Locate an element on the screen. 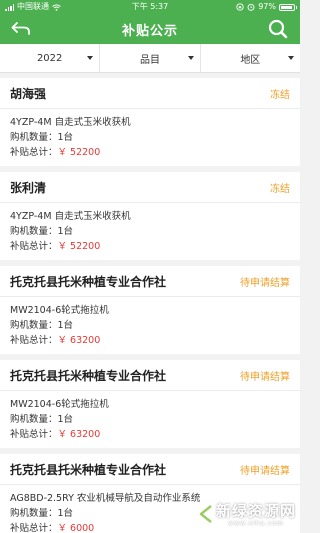 The height and width of the screenshot is (533, 320). status-bar: 中国联通 下午 5:37 97% is located at coordinates (150, 7).